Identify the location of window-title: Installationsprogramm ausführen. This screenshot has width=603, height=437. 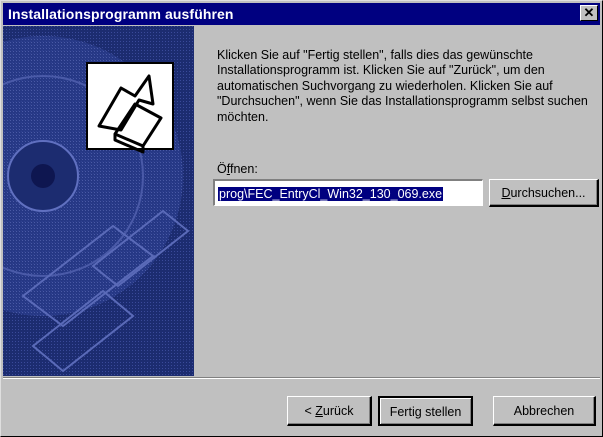
(121, 14).